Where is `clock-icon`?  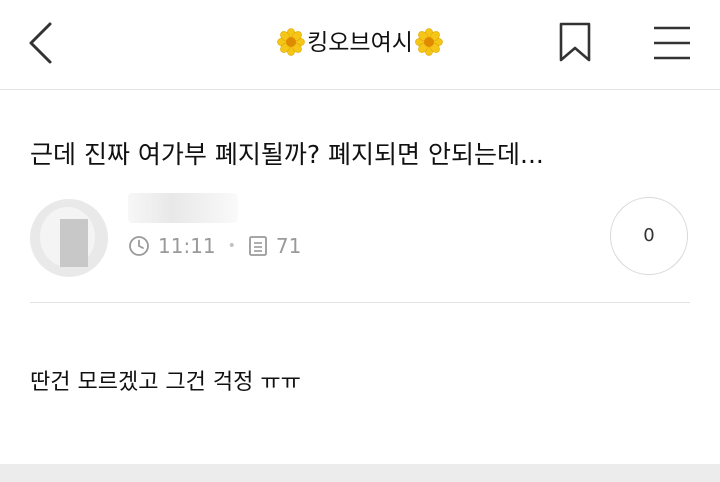 clock-icon is located at coordinates (139, 246).